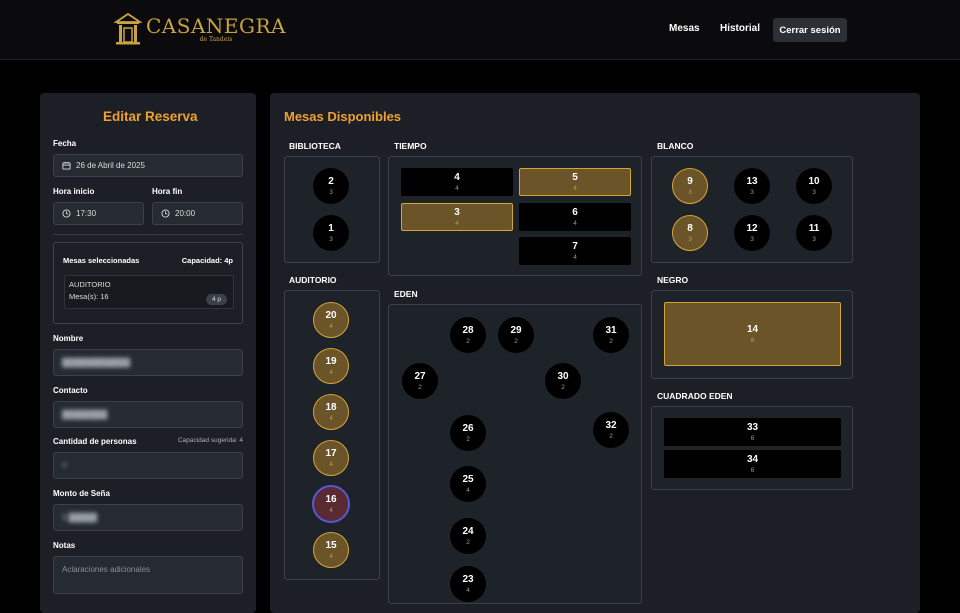 This screenshot has height=613, width=960. What do you see at coordinates (89, 296) in the screenshot?
I see `selected-tables: Mesa(s): 16` at bounding box center [89, 296].